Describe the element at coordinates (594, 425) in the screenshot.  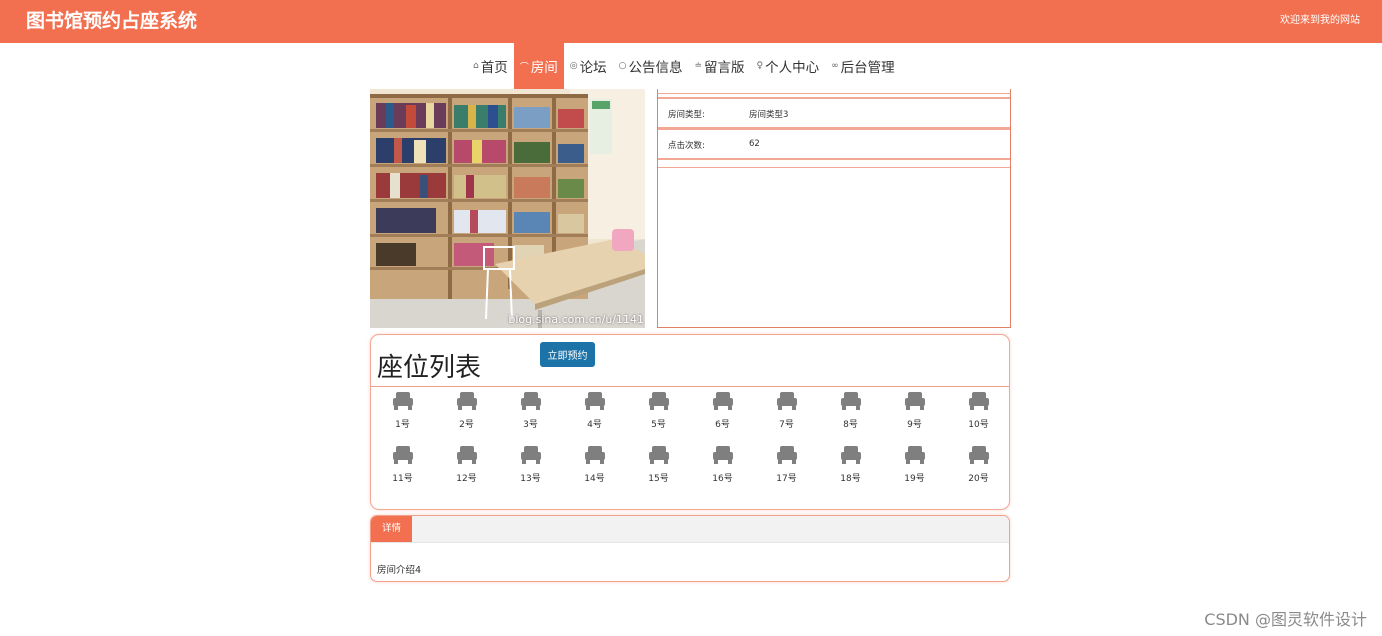
I see `seat-label: 4号` at that location.